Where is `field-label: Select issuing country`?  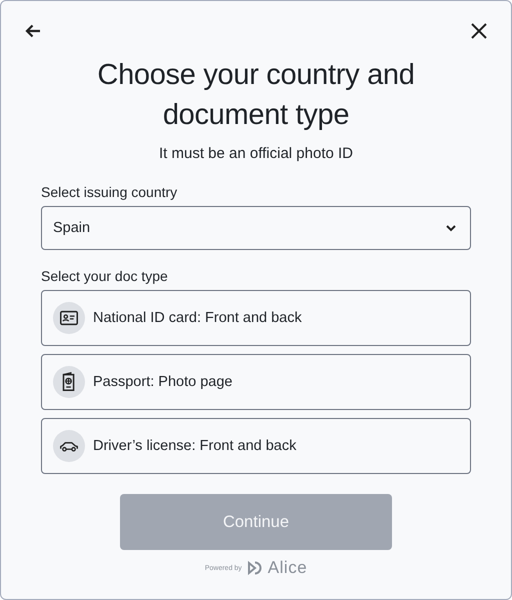
field-label: Select issuing country is located at coordinates (109, 192).